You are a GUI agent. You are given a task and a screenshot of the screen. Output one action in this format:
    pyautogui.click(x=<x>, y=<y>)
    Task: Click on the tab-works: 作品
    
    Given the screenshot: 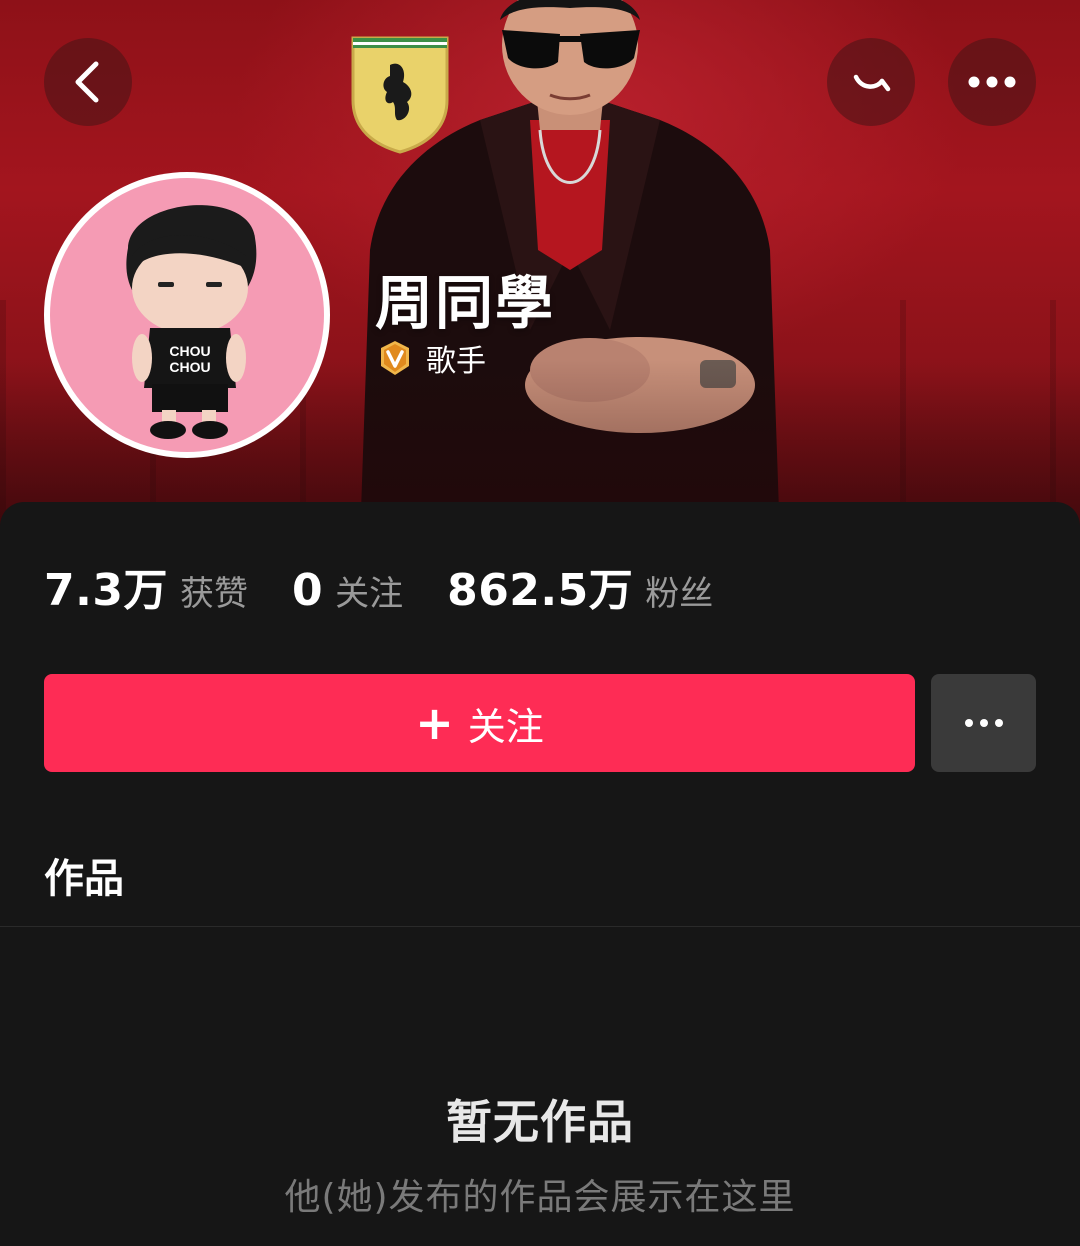 What is the action you would take?
    pyautogui.click(x=84, y=875)
    